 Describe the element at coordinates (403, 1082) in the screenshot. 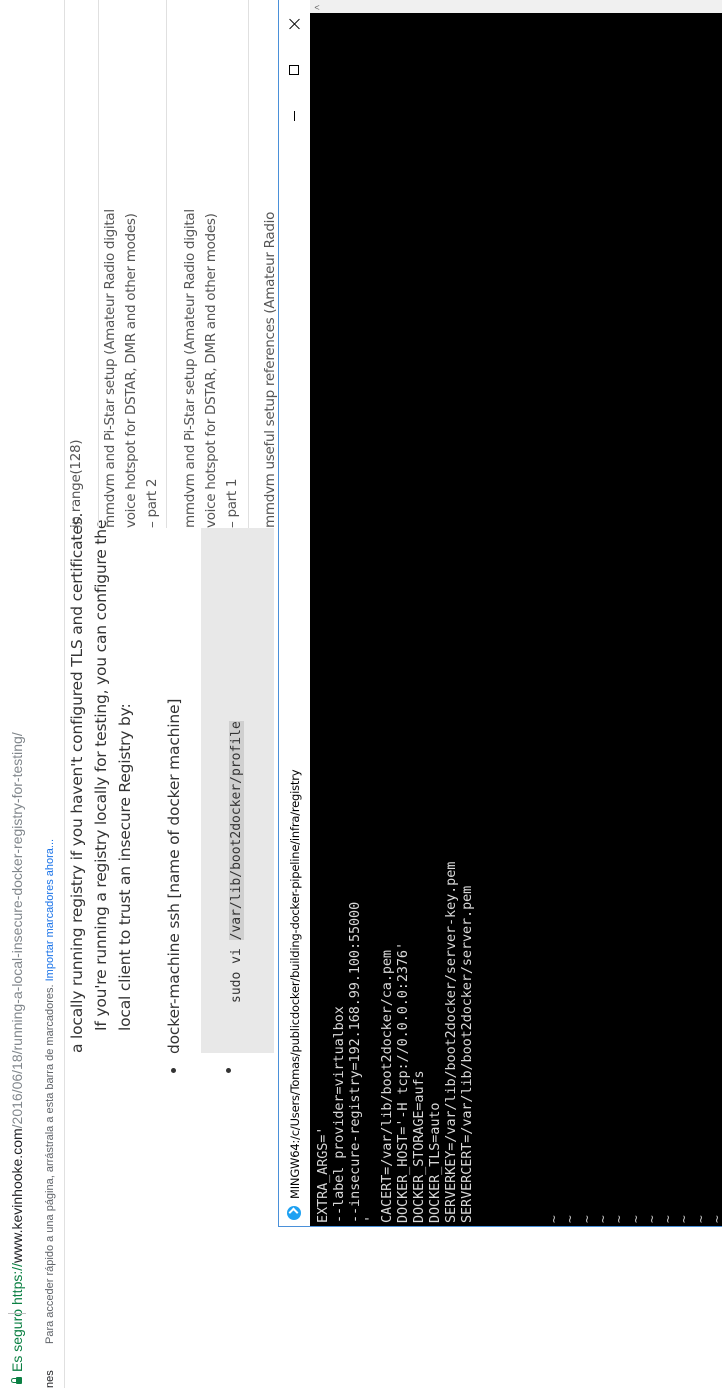

I see `terminal-line: DOCKER_HOST='-H tcp://0.0.0.0:2376'` at that location.